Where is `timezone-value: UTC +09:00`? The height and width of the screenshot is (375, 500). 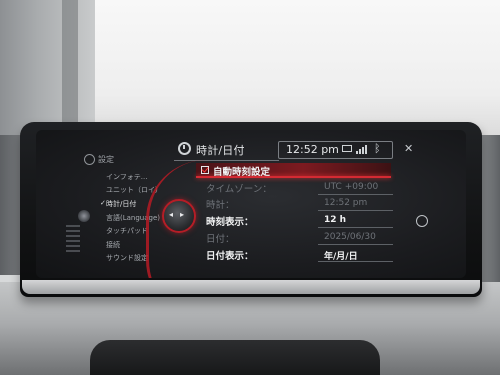
timezone-value: UTC +09:00 is located at coordinates (351, 187).